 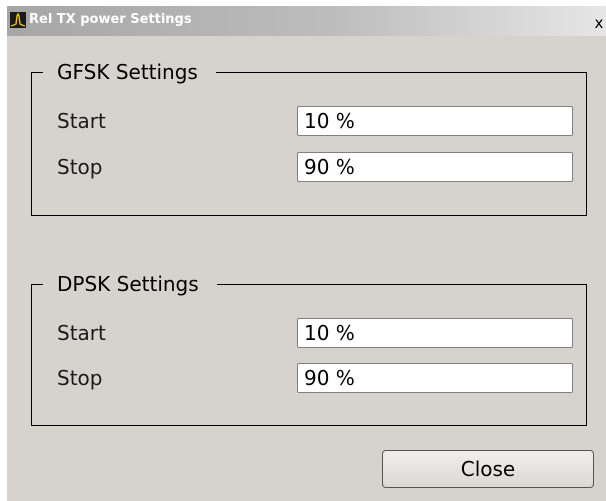 What do you see at coordinates (80, 167) in the screenshot?
I see `gfsk-stop-label: Stop` at bounding box center [80, 167].